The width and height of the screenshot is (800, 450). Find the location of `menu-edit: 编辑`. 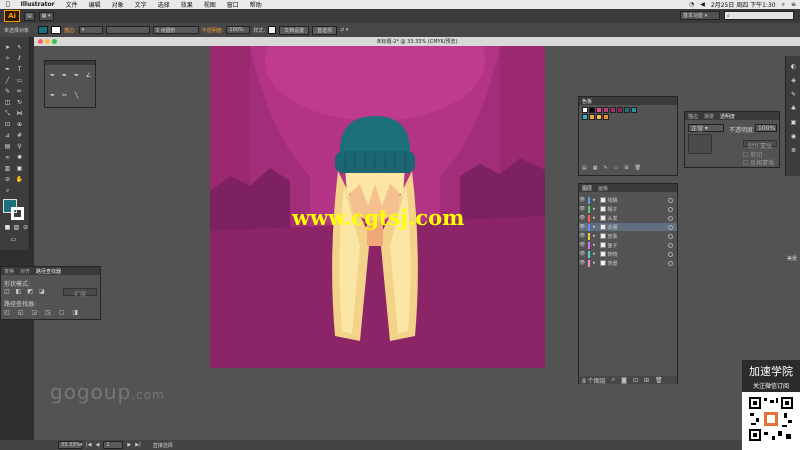

menu-edit: 编辑 is located at coordinates (95, 4).